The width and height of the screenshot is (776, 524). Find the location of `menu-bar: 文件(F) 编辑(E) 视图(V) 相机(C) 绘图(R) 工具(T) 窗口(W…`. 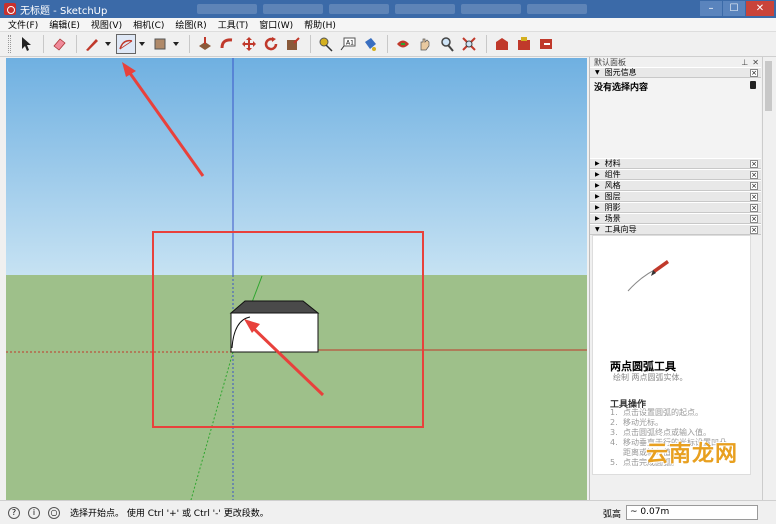

menu-bar: 文件(F) 编辑(E) 视图(V) 相机(C) 绘图(R) 工具(T) 窗口(W… is located at coordinates (388, 25).